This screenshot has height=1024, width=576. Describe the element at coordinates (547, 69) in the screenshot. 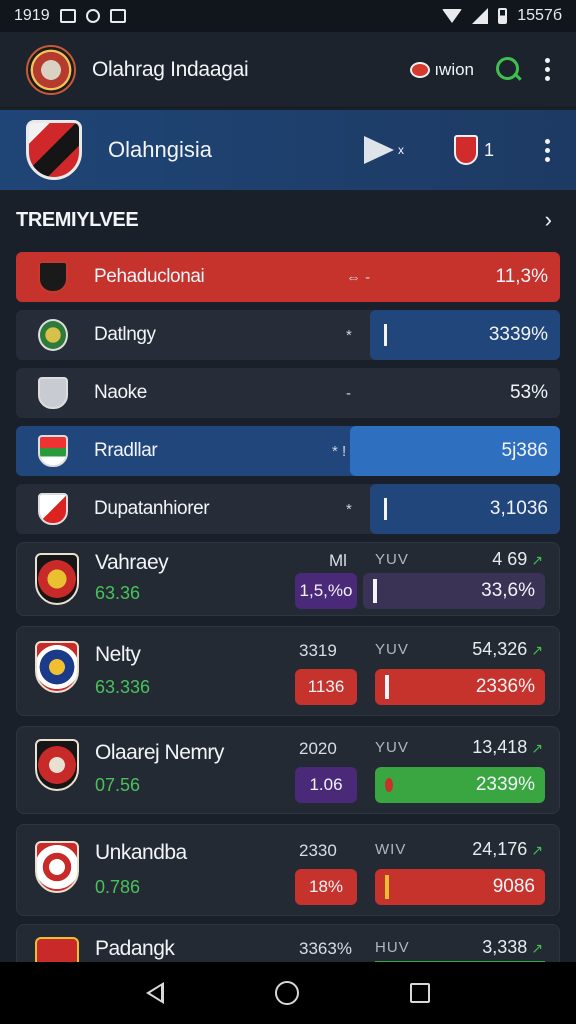

I see `more-options-icon` at that location.